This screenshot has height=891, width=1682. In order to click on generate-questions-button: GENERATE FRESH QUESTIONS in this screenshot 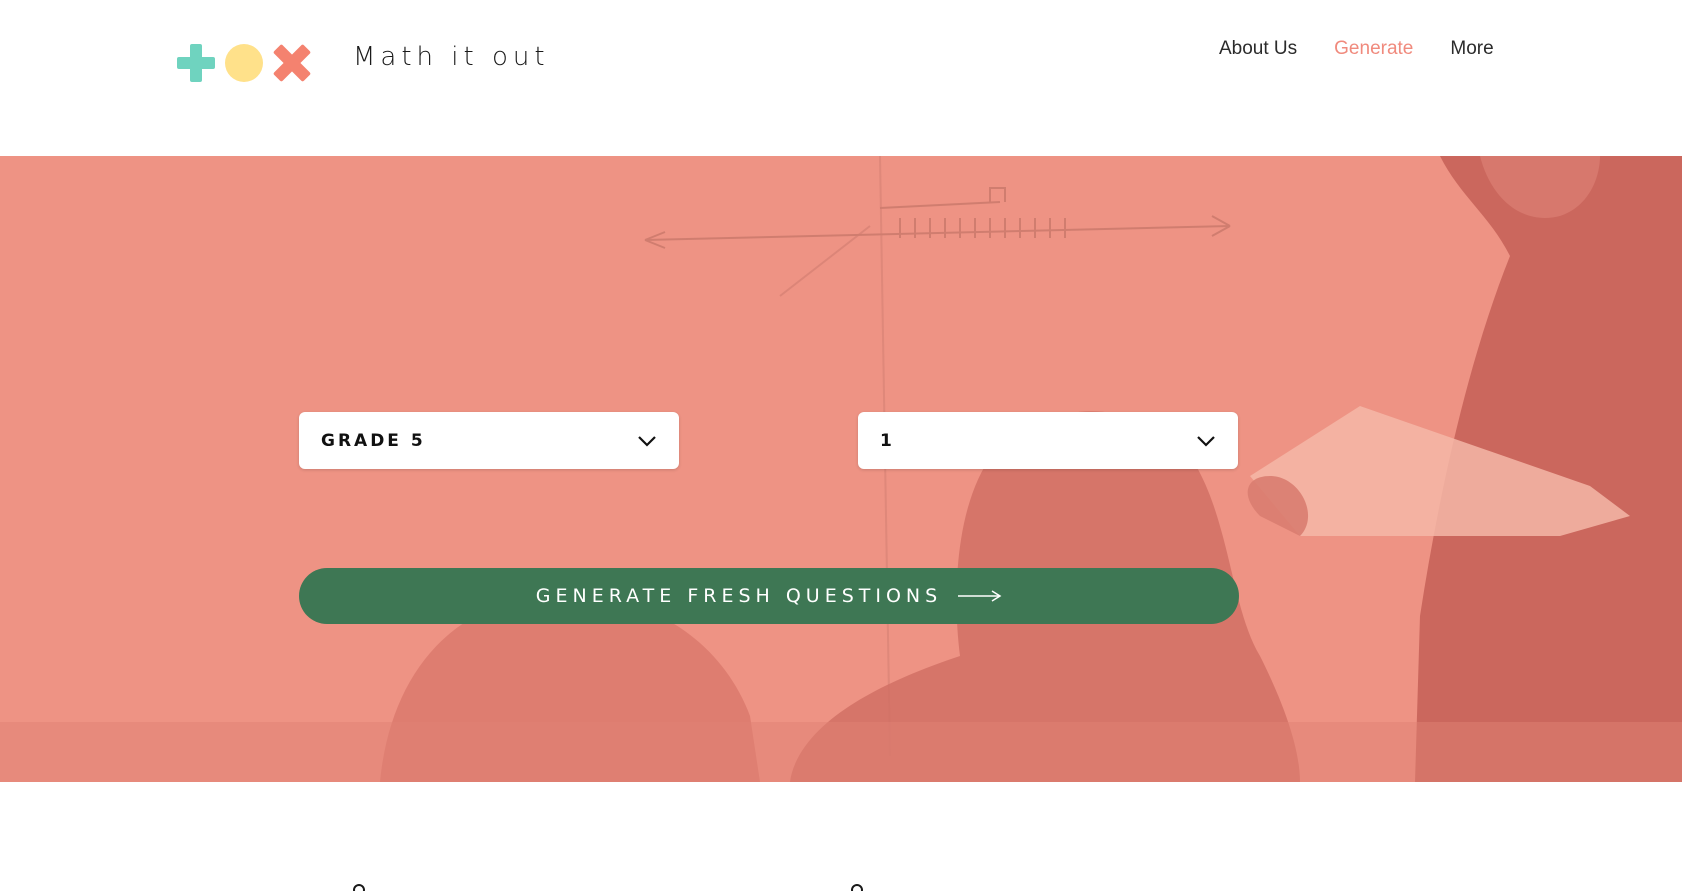, I will do `click(769, 596)`.